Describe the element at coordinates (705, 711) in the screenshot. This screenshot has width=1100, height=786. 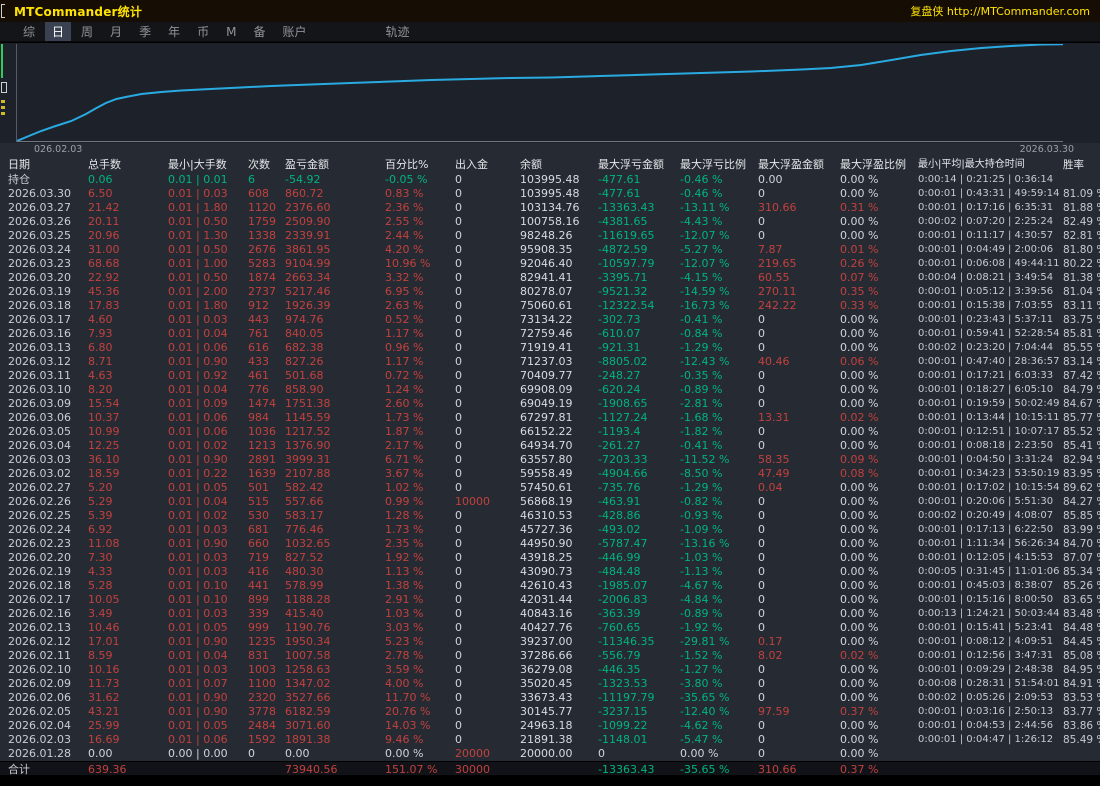
I see `cell: -12.40 %` at that location.